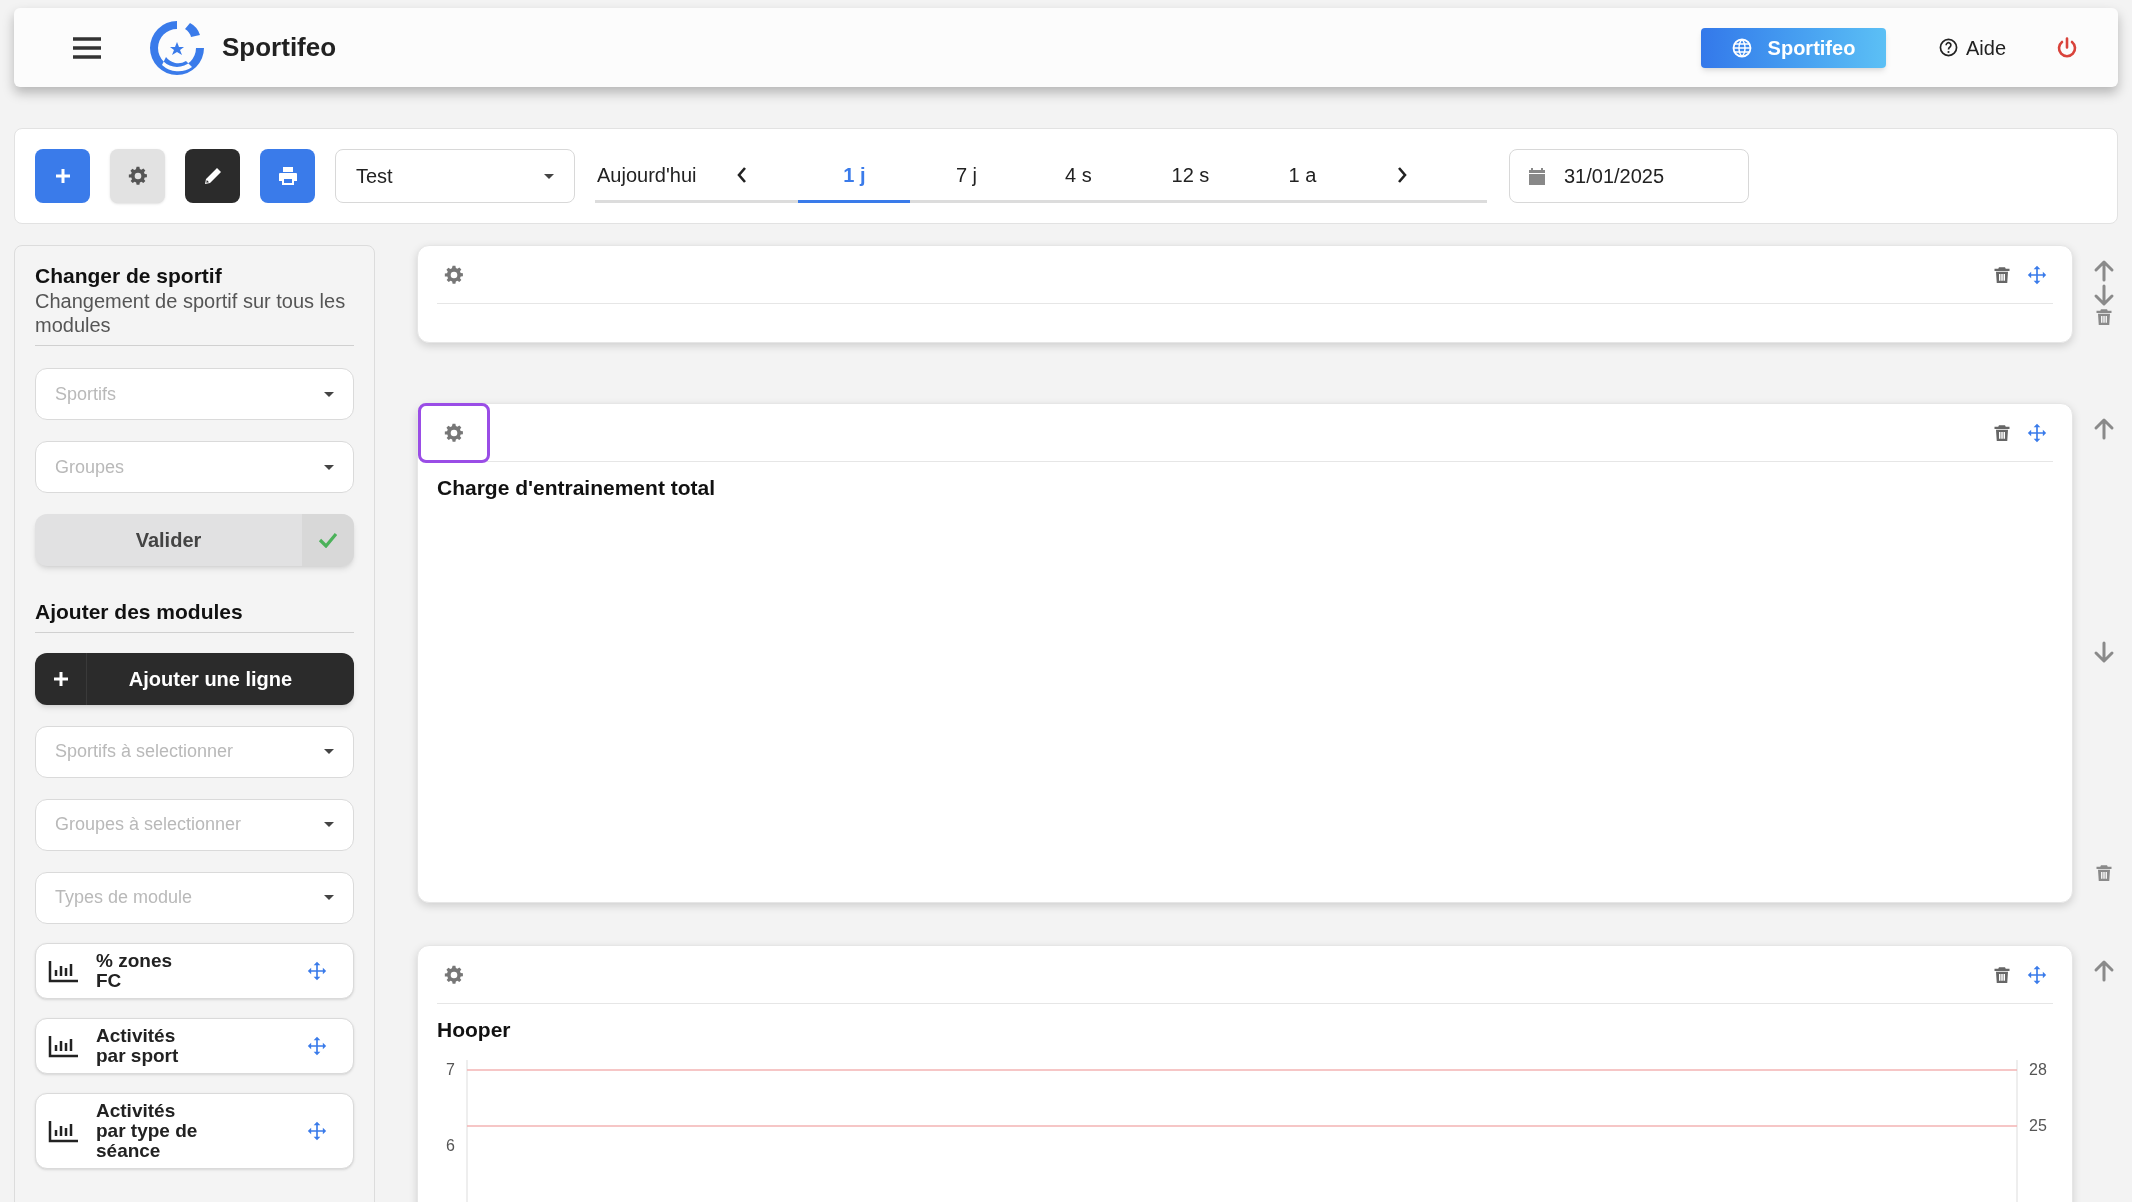  What do you see at coordinates (87, 47) in the screenshot?
I see `menu-icon` at bounding box center [87, 47].